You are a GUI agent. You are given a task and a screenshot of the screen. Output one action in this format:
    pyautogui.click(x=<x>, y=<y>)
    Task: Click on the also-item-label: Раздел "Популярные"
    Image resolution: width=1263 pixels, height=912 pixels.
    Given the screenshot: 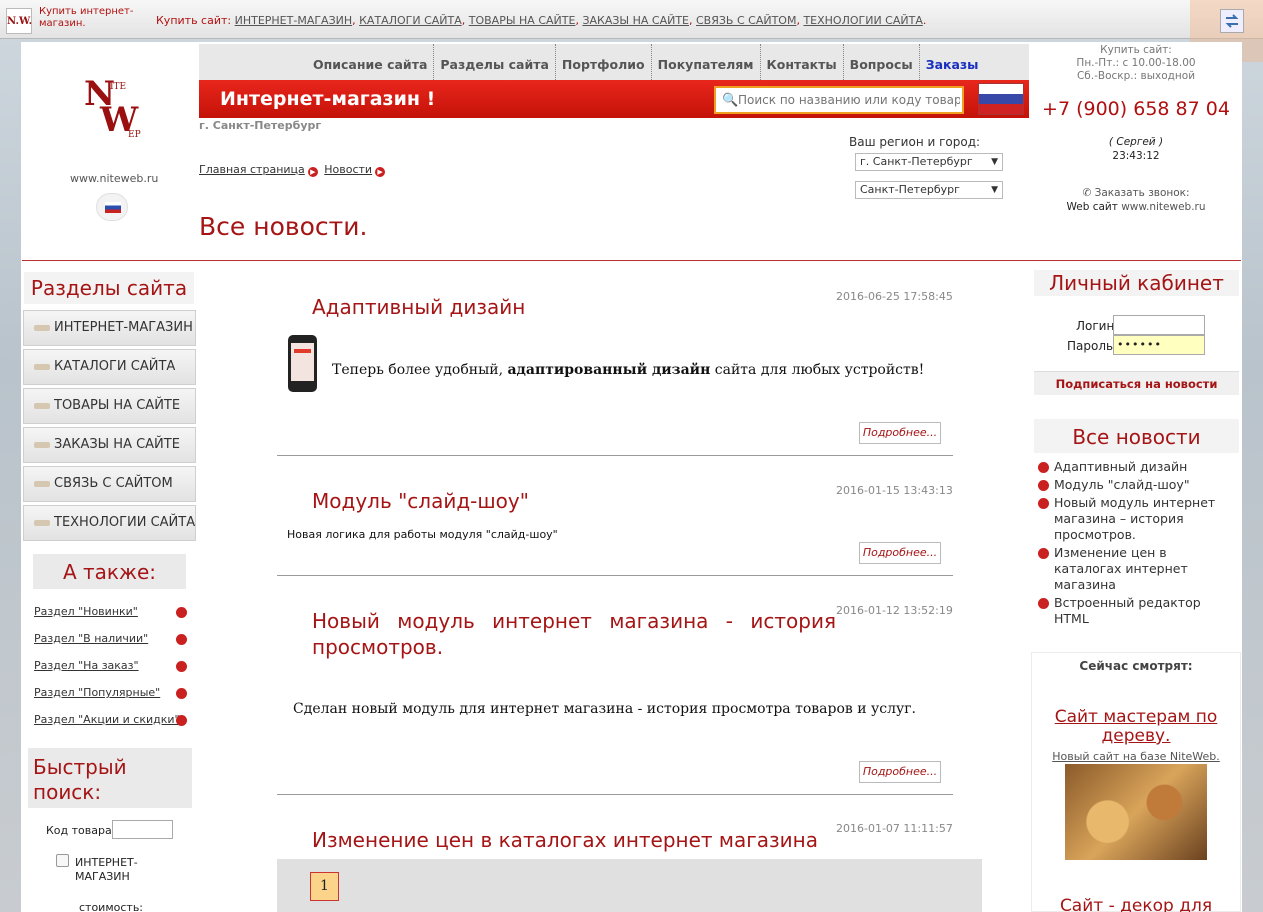 What is the action you would take?
    pyautogui.click(x=97, y=692)
    